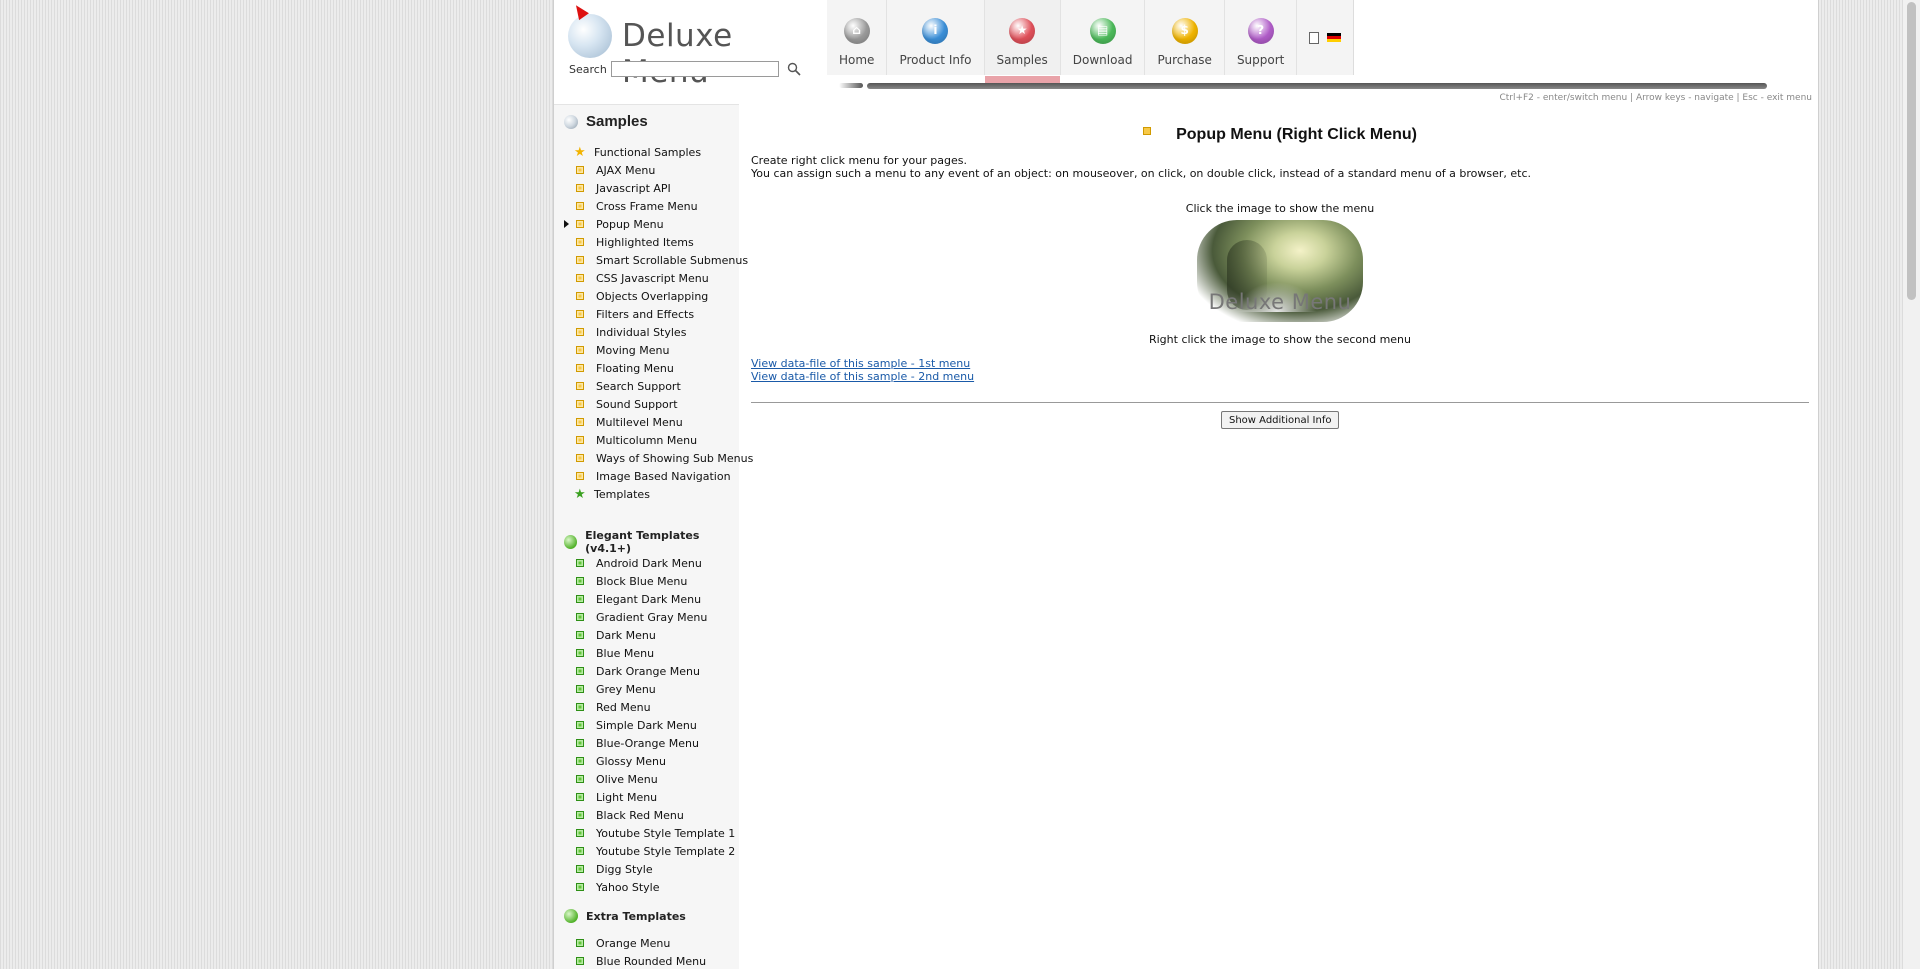 This screenshot has height=969, width=1920. I want to click on sample-image: Deluxe Menu, so click(1280, 271).